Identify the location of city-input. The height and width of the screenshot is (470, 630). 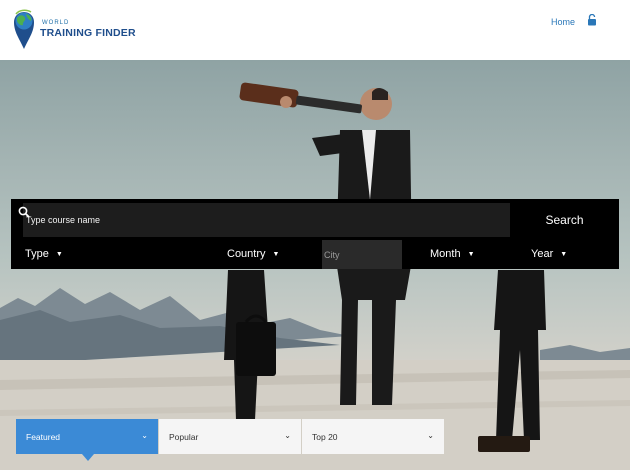
(362, 254).